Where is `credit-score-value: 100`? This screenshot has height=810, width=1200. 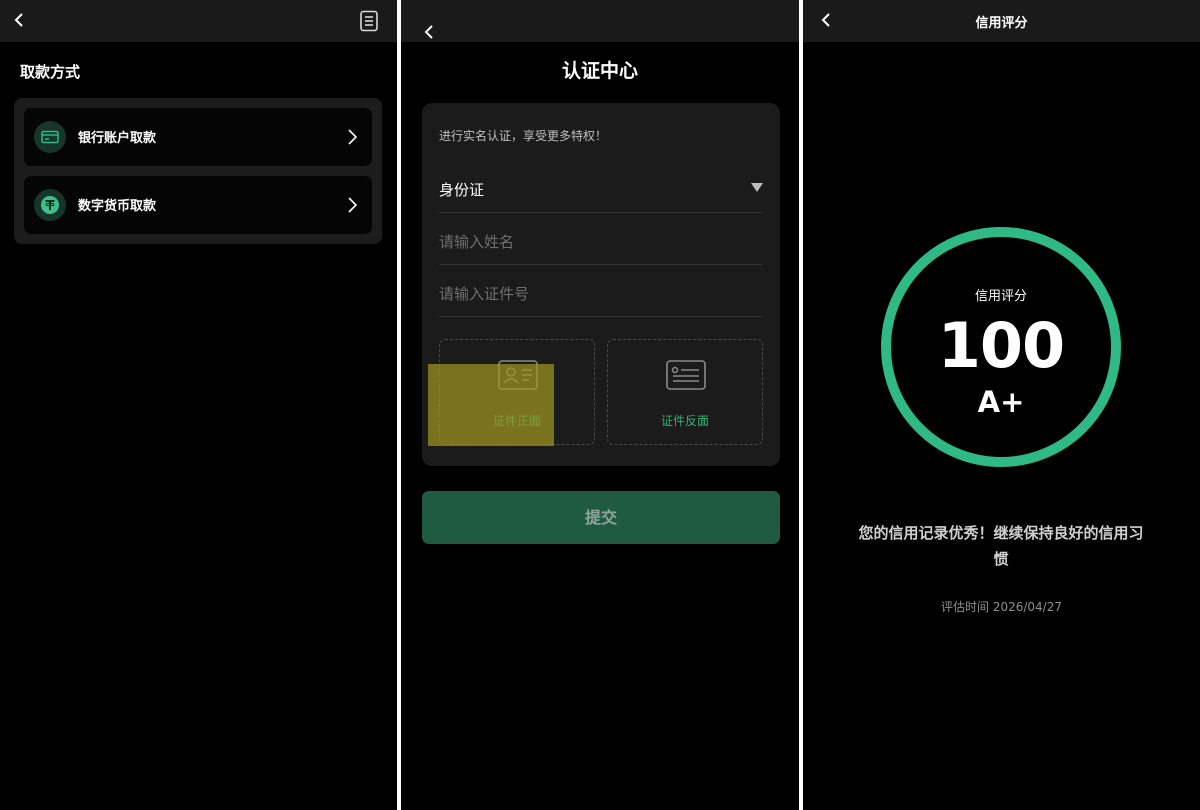
credit-score-value: 100 is located at coordinates (1001, 345).